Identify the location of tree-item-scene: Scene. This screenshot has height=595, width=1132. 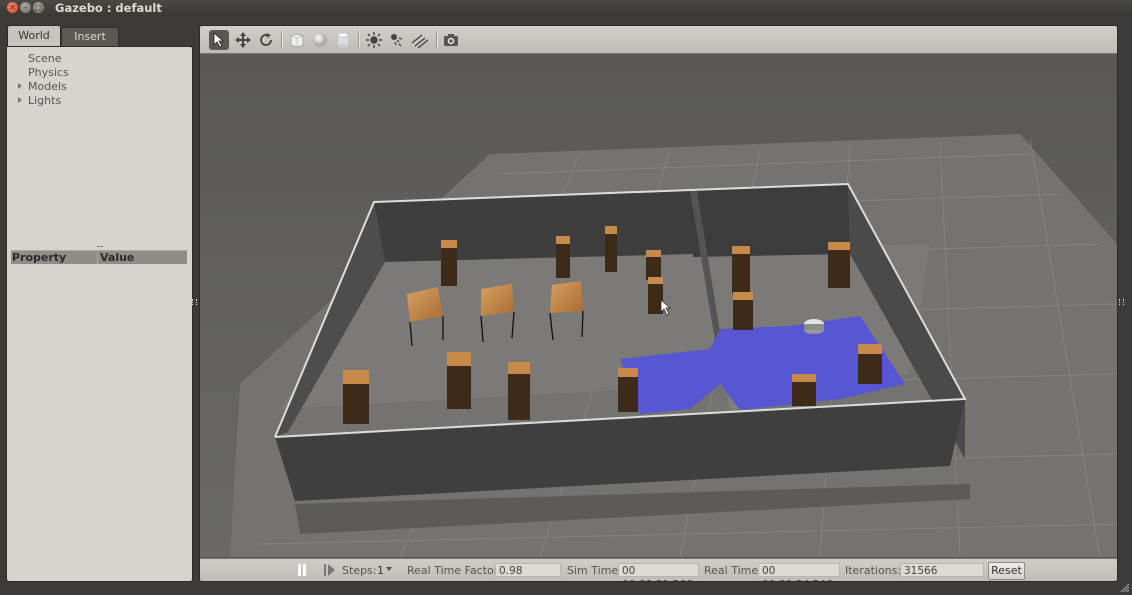
(45, 58).